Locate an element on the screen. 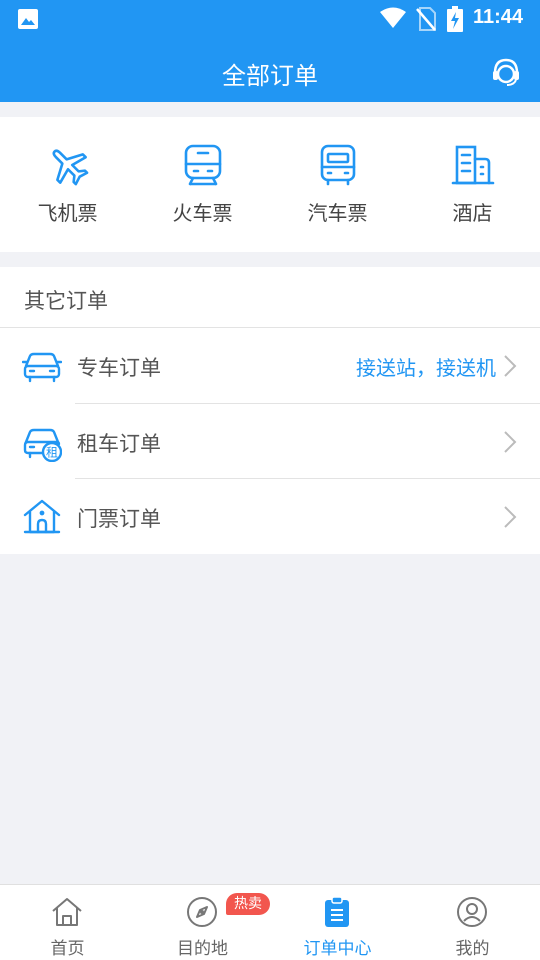  nav-item-orders: 订单中心 is located at coordinates (337, 922).